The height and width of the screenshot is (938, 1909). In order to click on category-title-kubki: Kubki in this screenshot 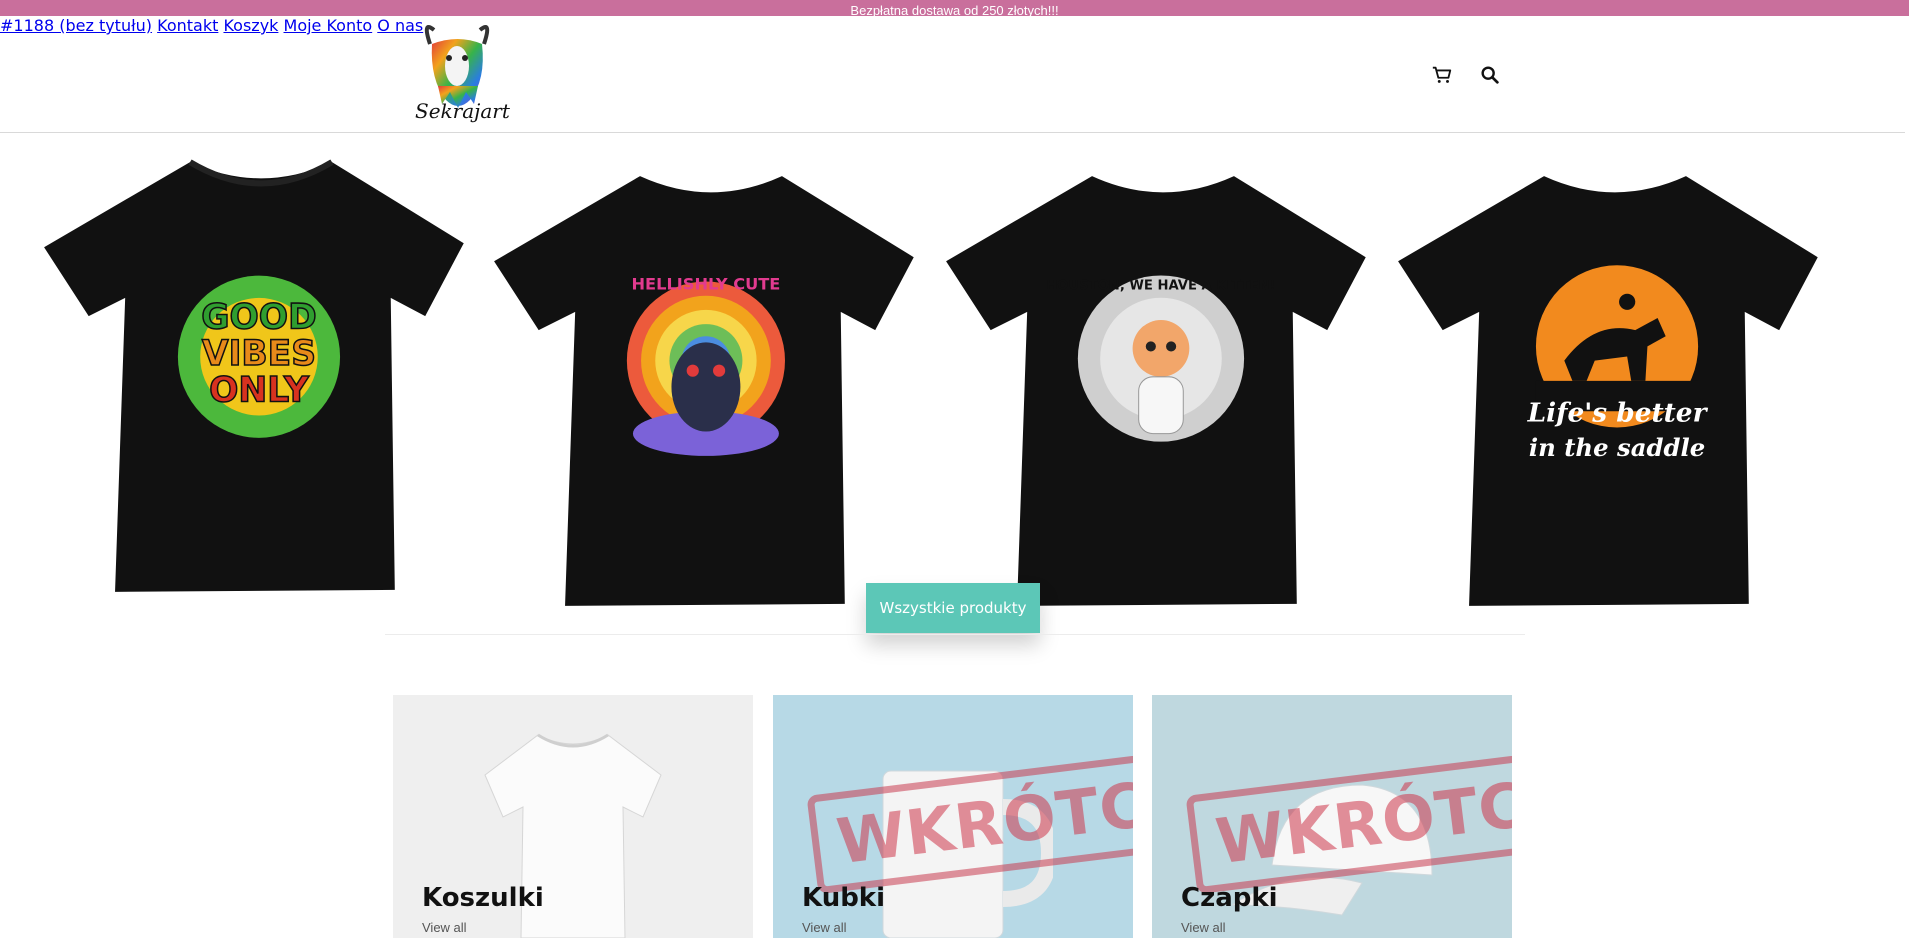, I will do `click(844, 898)`.